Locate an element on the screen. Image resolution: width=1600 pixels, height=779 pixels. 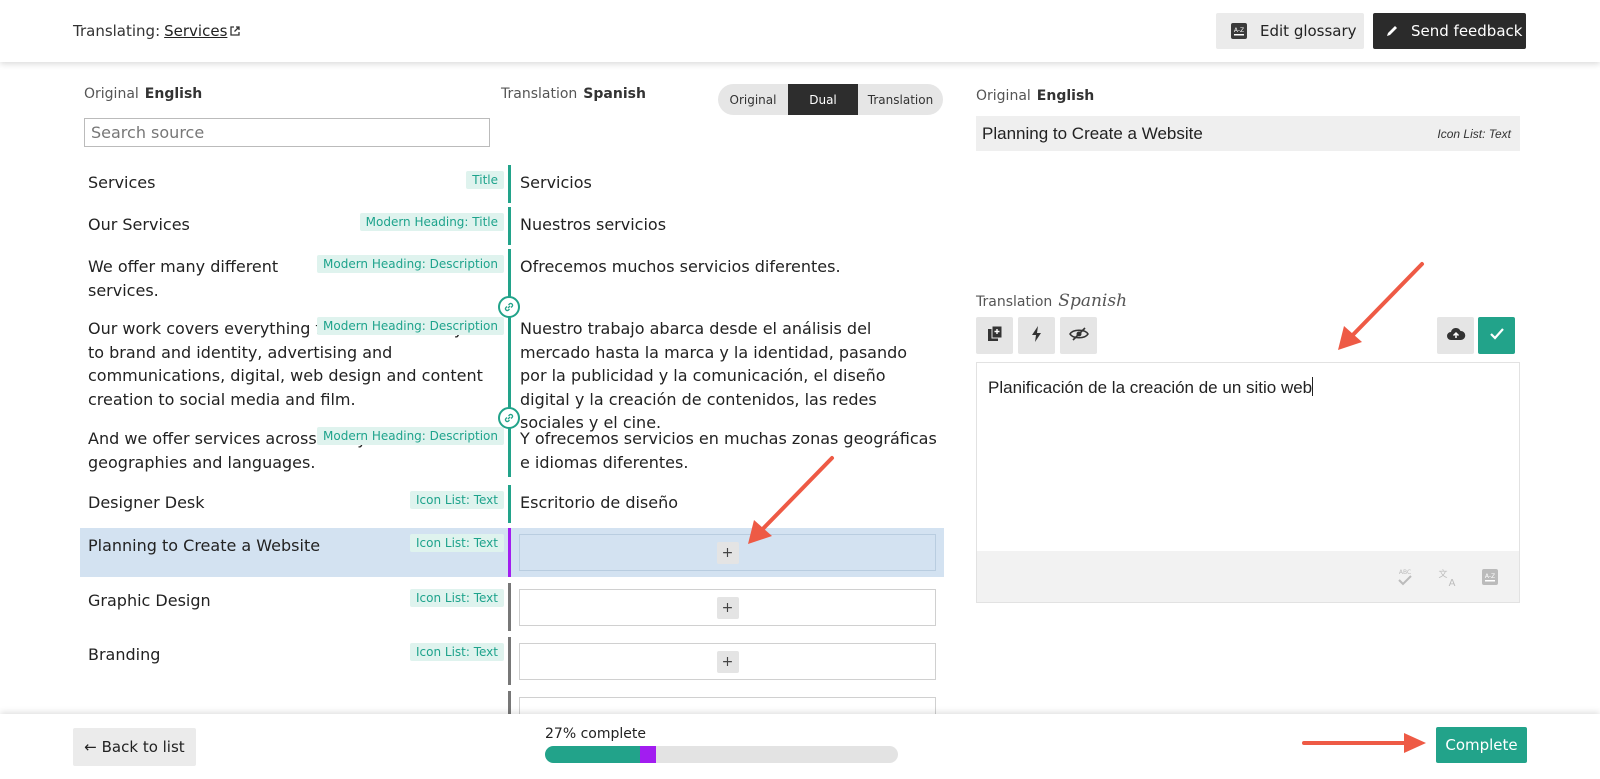
lightning-icon is located at coordinates (1037, 336).